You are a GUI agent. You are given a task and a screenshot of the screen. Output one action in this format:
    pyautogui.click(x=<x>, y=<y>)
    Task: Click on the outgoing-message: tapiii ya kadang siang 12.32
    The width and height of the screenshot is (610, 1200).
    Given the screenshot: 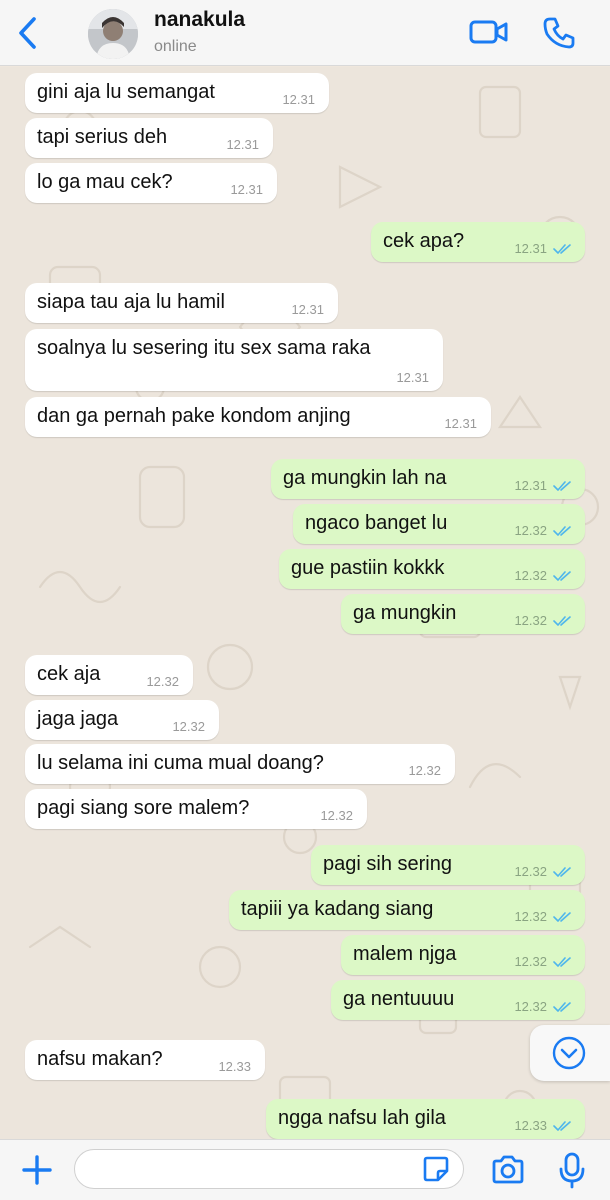 What is the action you would take?
    pyautogui.click(x=407, y=910)
    